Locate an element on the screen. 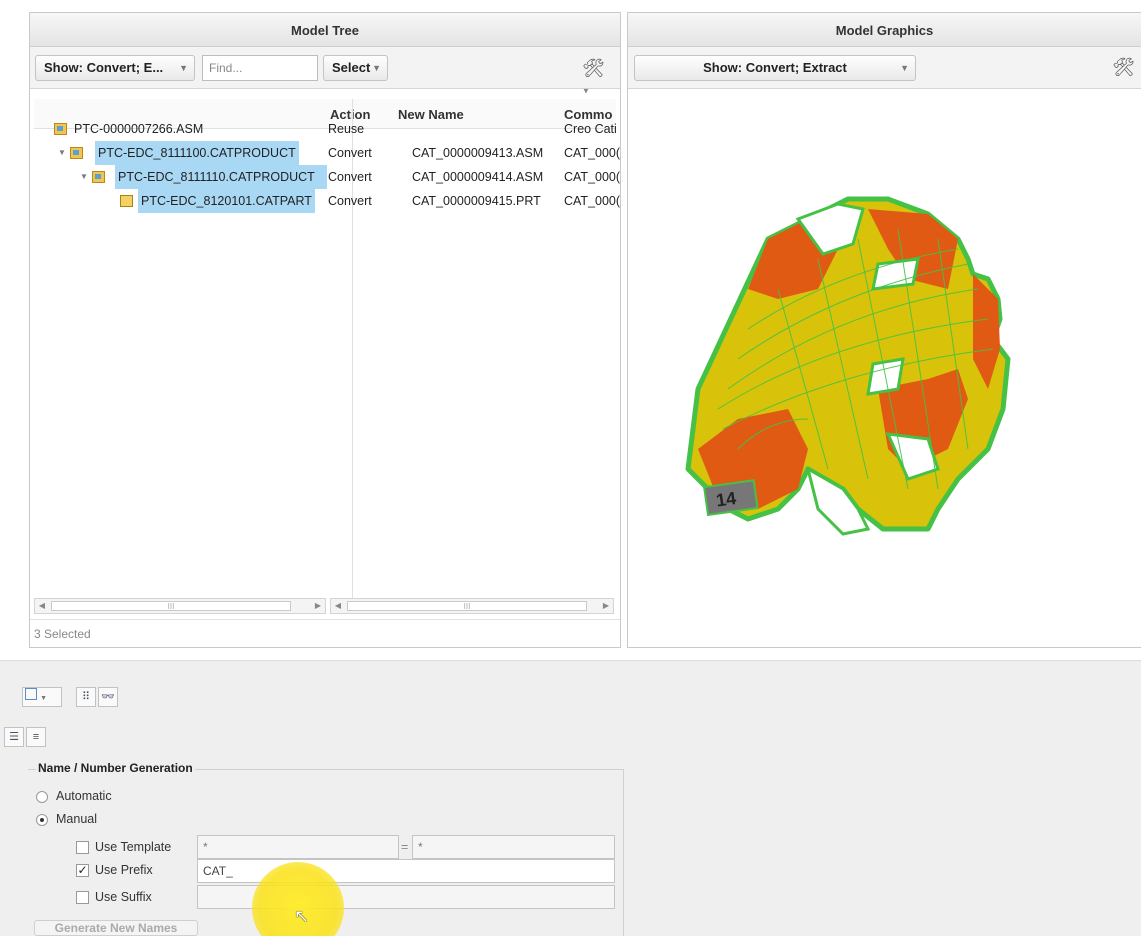  use-prefix-checkbox: ✓ is located at coordinates (82, 870).